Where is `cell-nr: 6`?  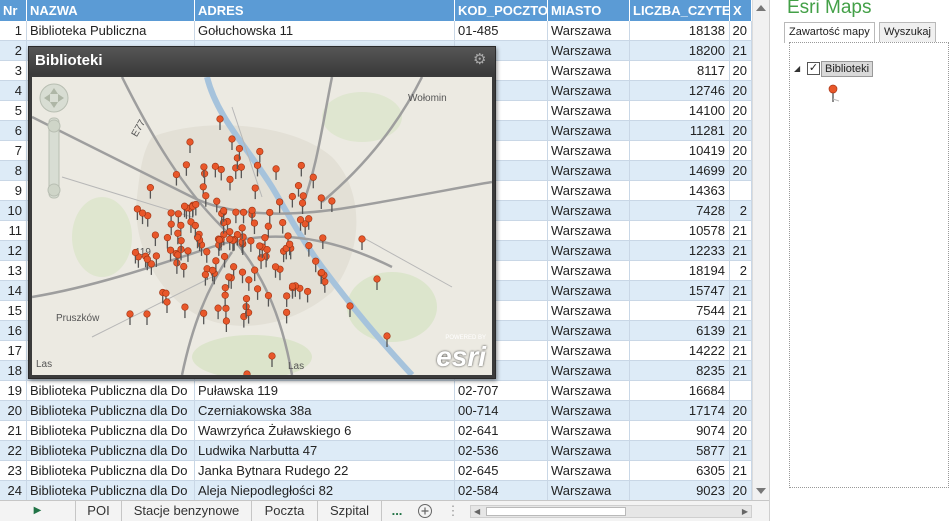
cell-nr: 6 is located at coordinates (13, 131).